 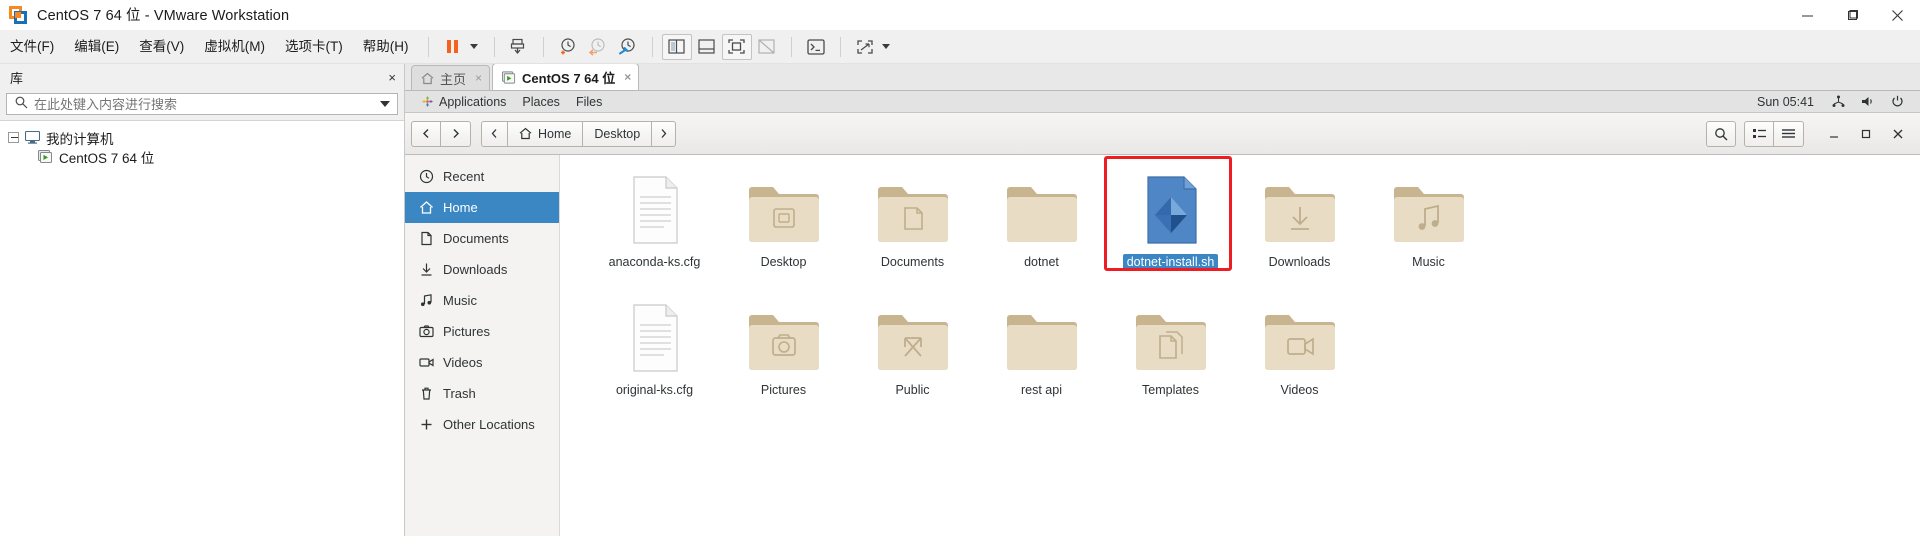 I want to click on library-close-icon: ×, so click(x=392, y=77).